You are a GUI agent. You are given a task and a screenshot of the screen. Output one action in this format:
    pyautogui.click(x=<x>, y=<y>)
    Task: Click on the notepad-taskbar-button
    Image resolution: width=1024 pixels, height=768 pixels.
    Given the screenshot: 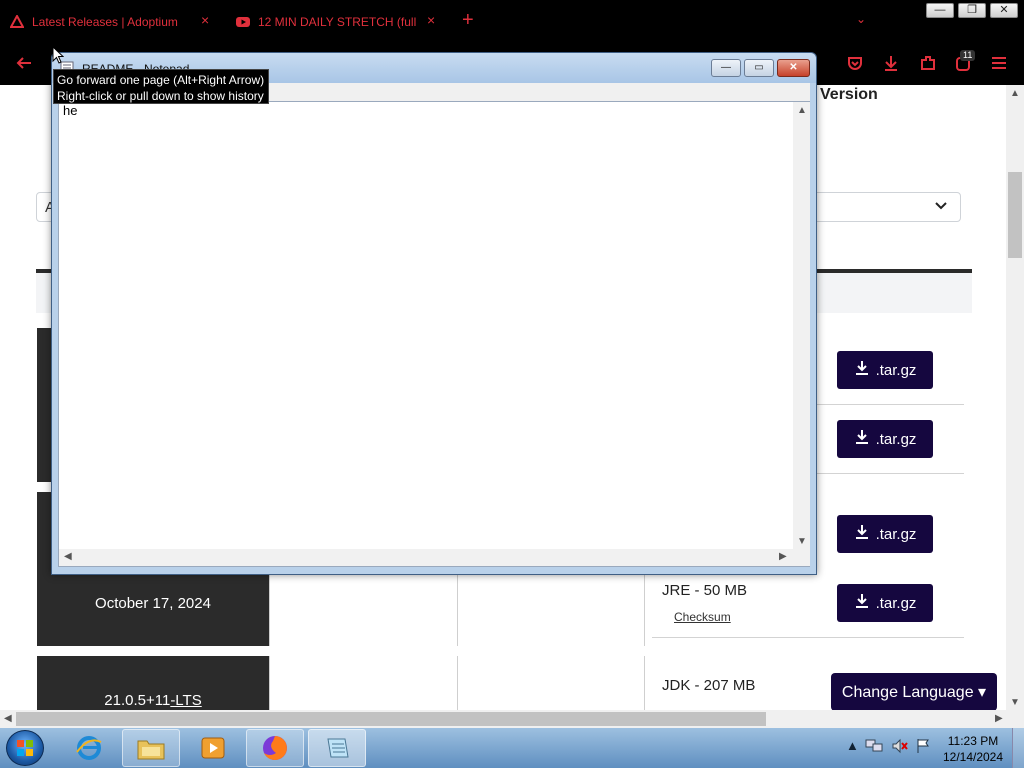 What is the action you would take?
    pyautogui.click(x=337, y=748)
    